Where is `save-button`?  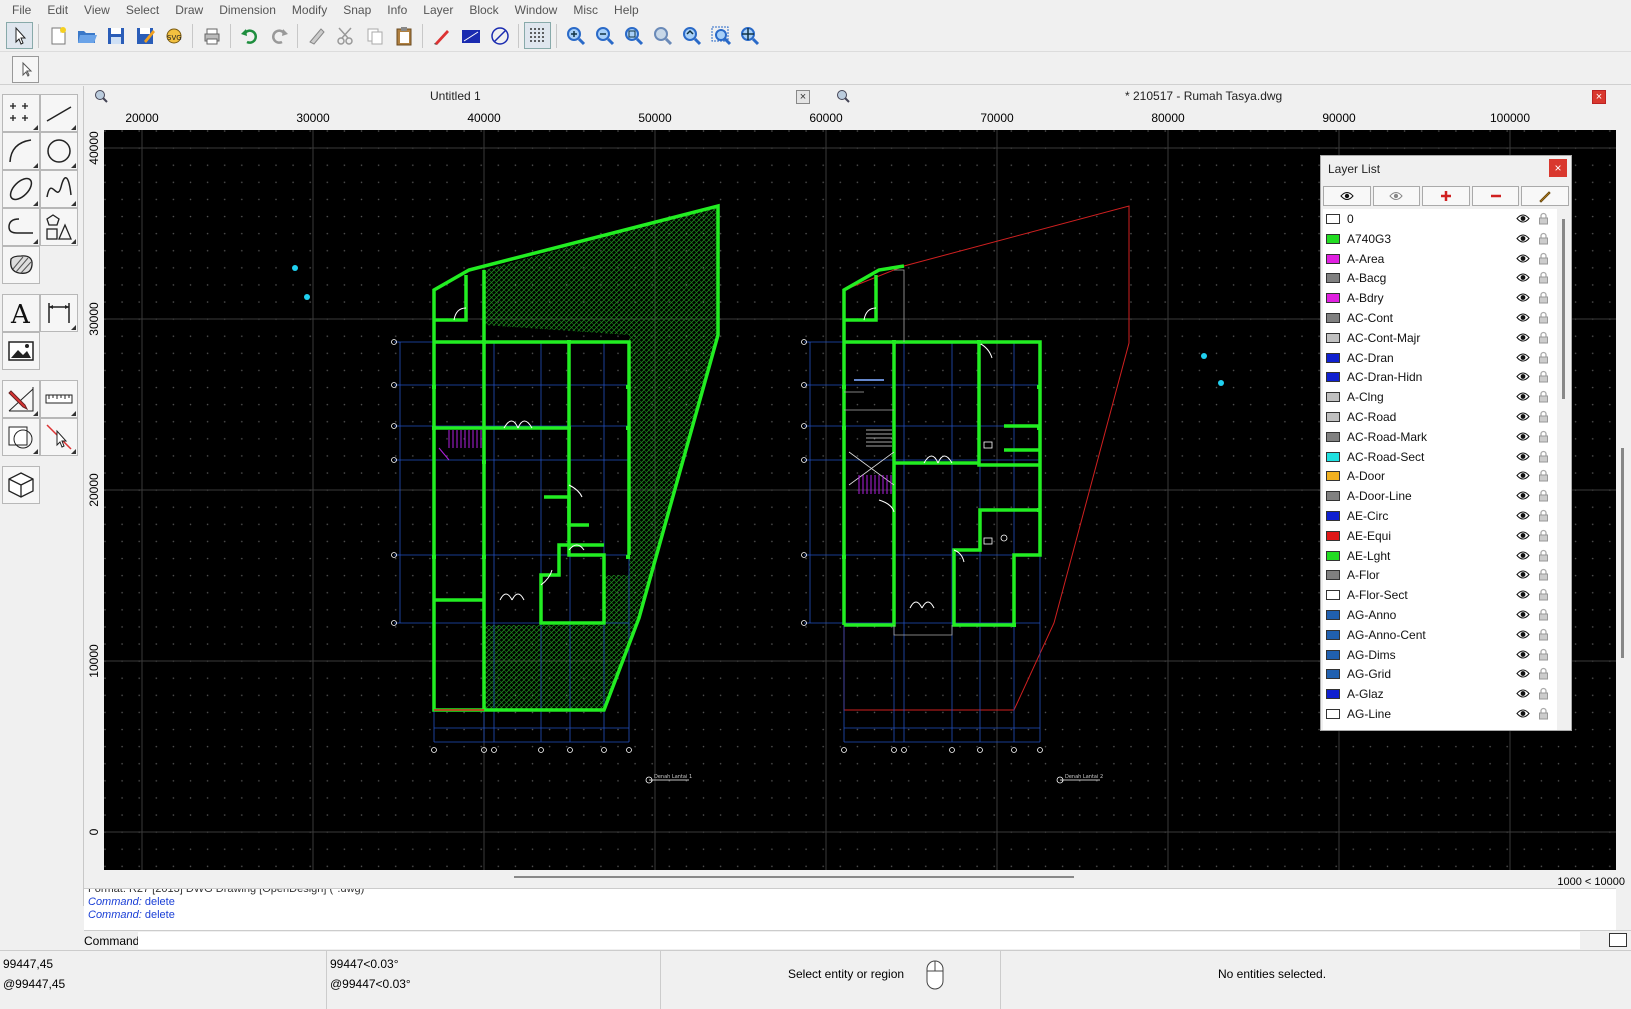
save-button is located at coordinates (115, 35).